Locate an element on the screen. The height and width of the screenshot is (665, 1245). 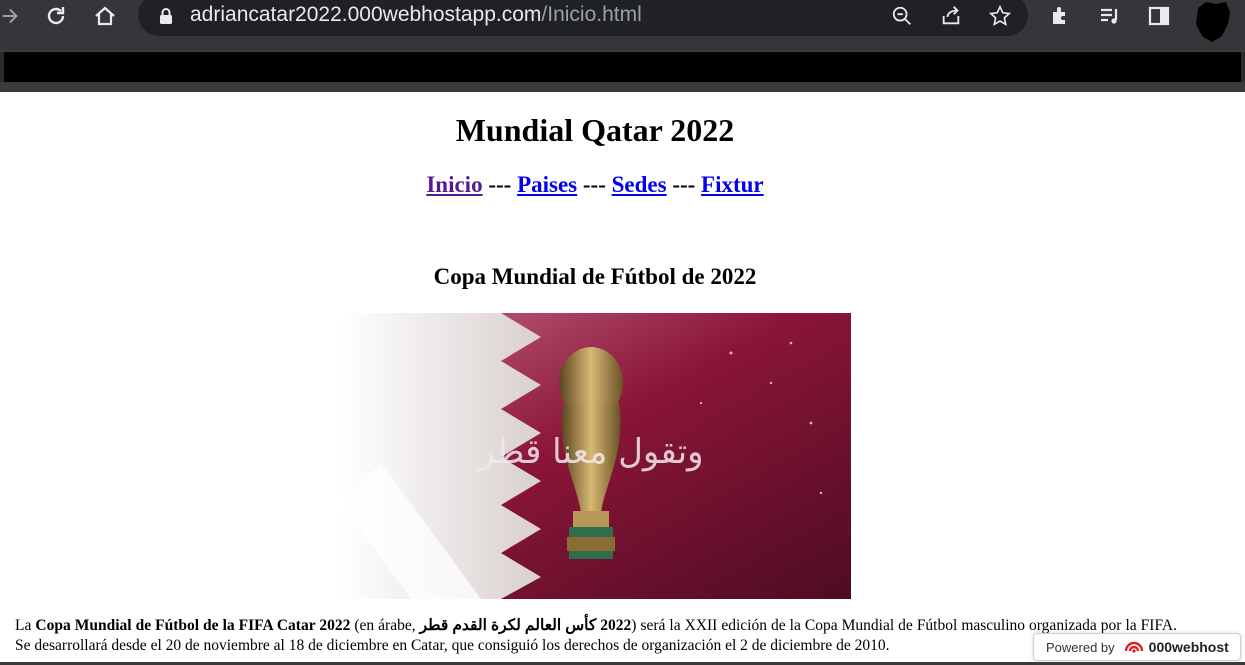
bookmarks-bar is located at coordinates (622, 67).